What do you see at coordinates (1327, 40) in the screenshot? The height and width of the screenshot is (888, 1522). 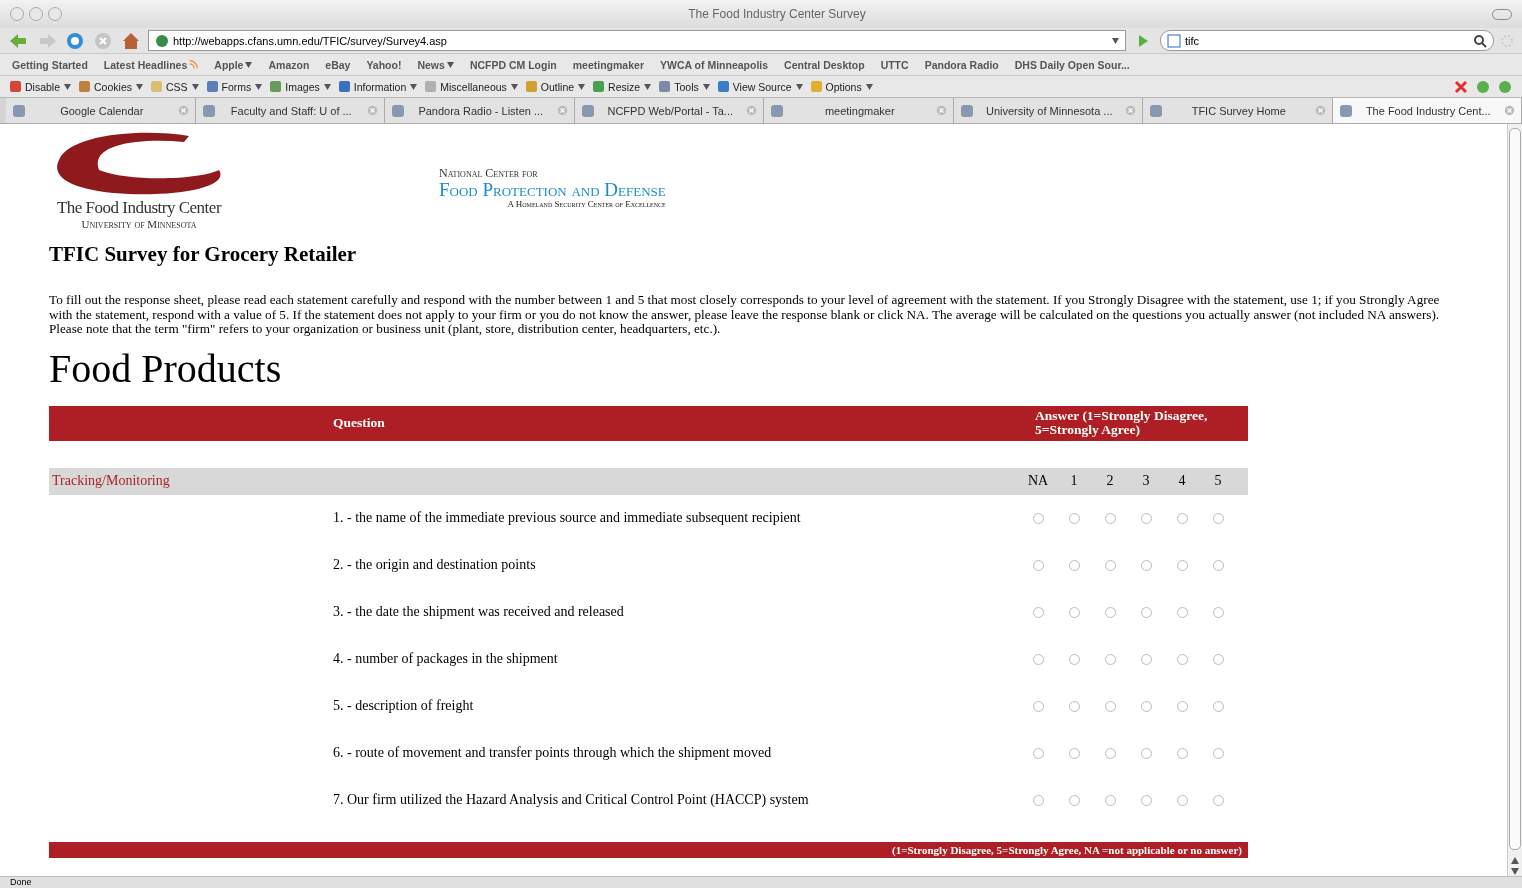 I see `search-field: tifc` at bounding box center [1327, 40].